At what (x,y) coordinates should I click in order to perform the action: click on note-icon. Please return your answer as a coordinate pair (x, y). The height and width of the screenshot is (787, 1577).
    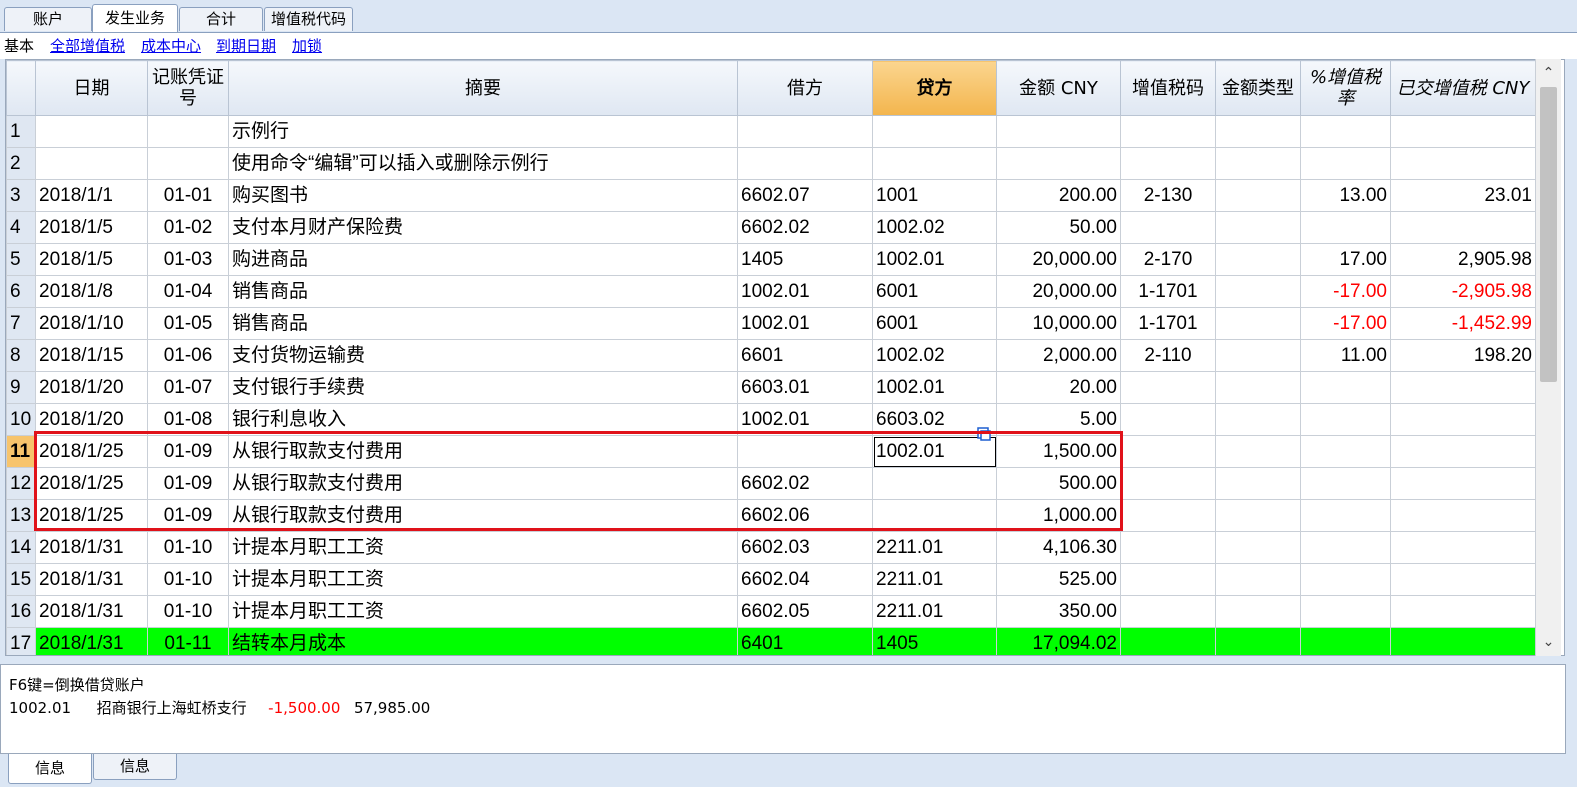
    Looking at the image, I should click on (984, 434).